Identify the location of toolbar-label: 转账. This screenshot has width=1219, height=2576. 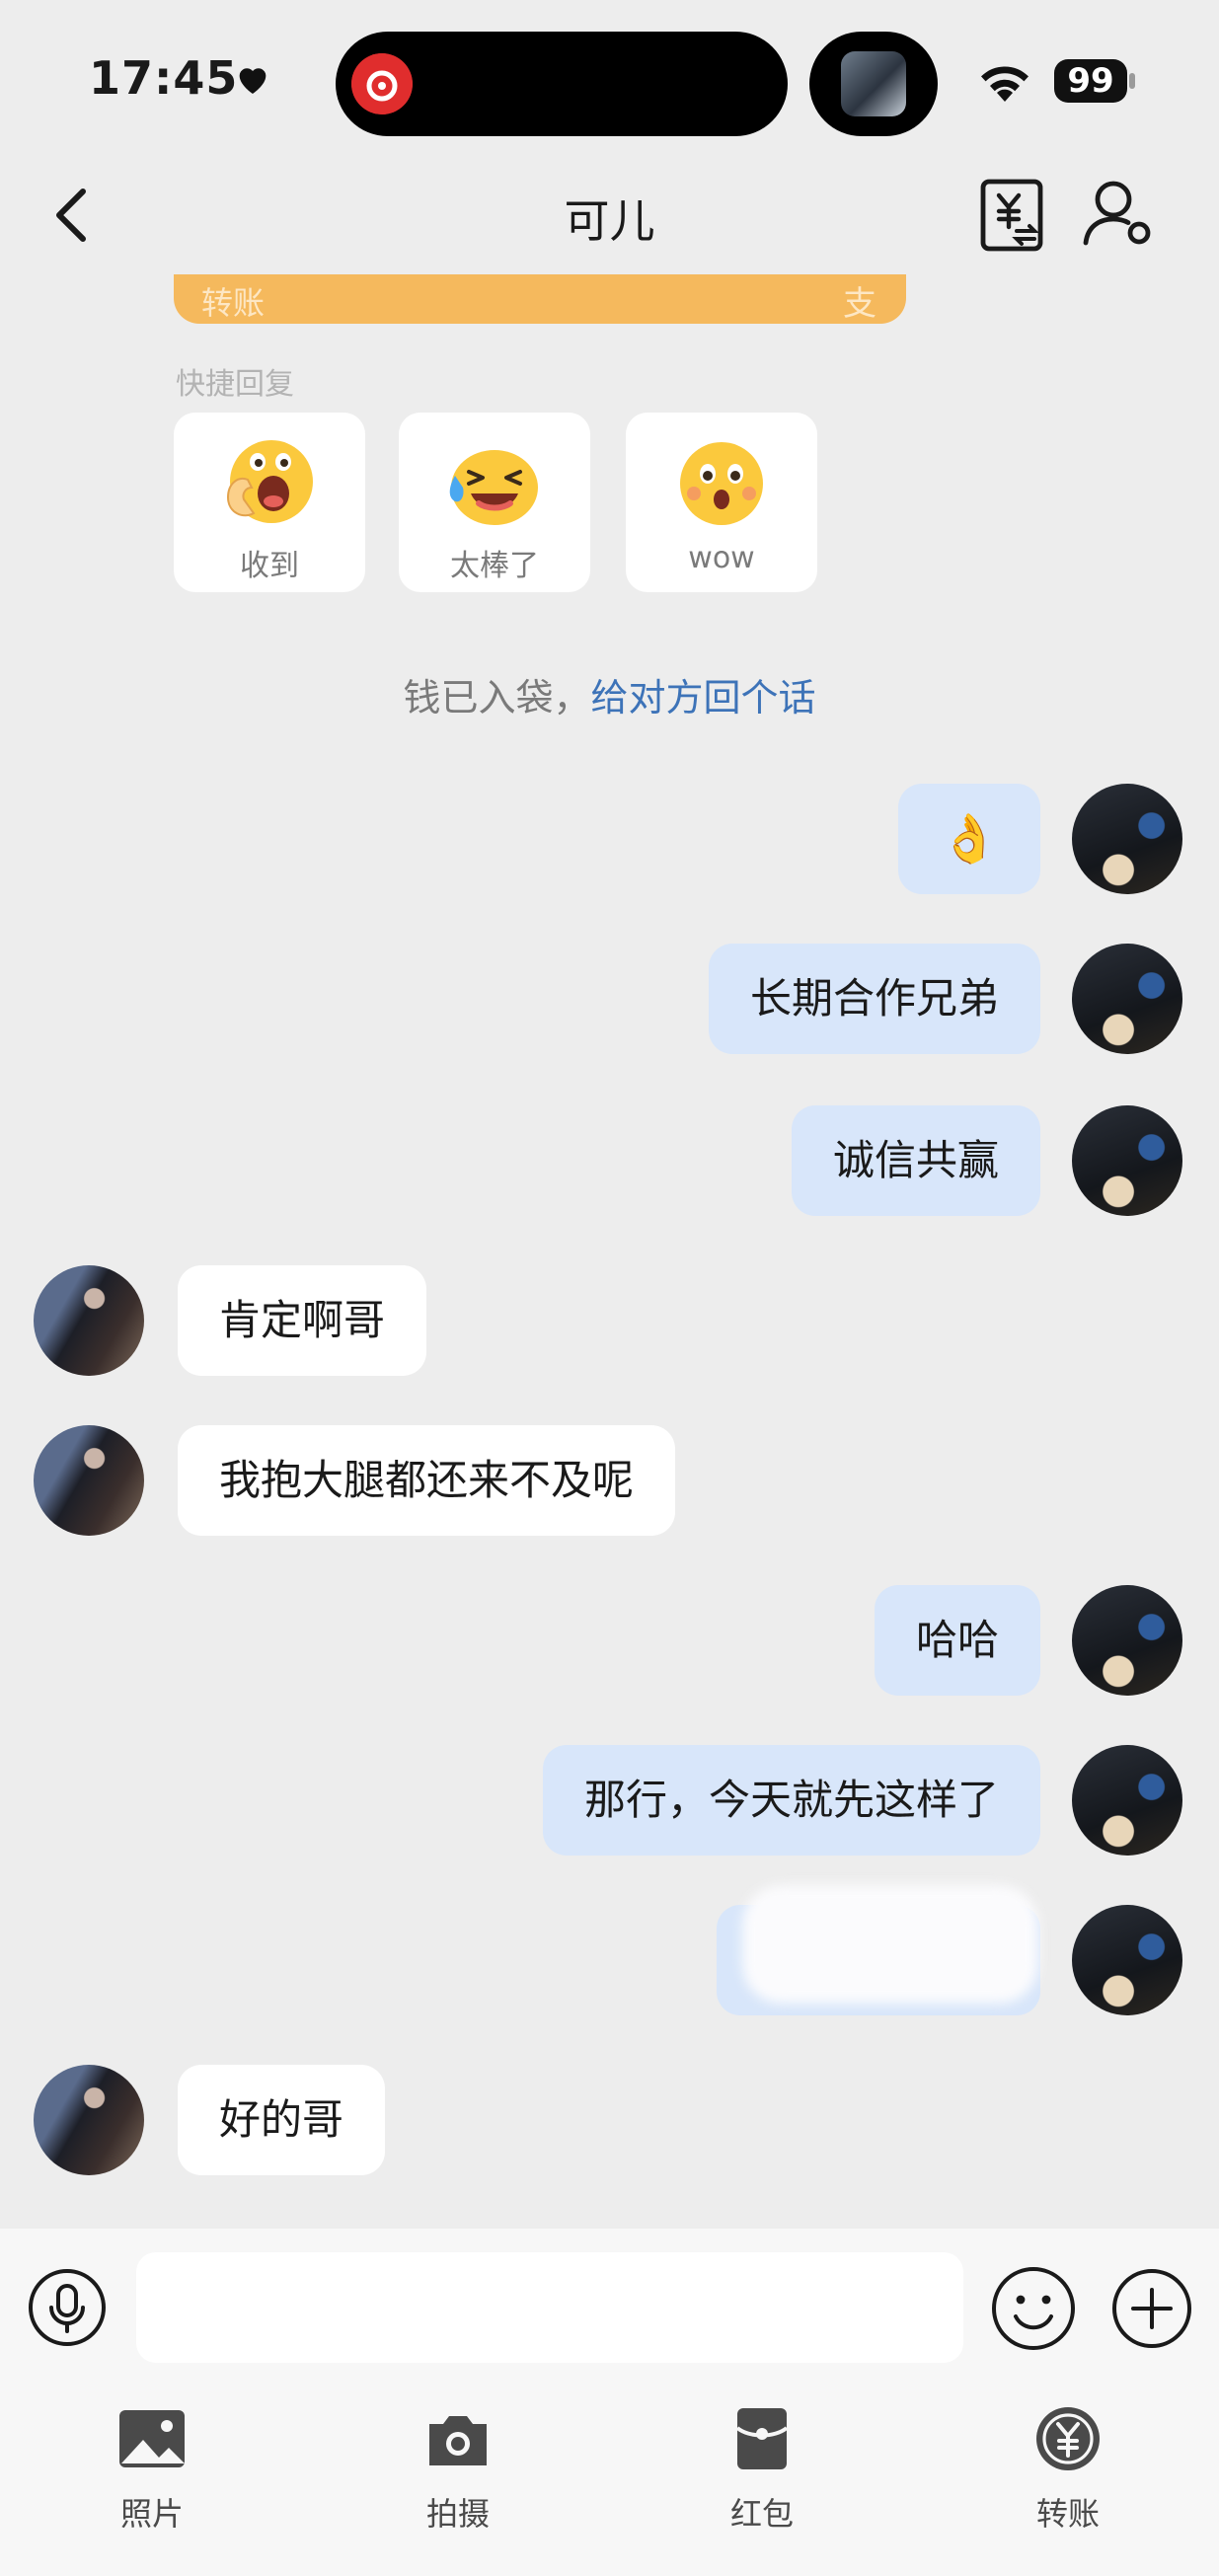
(1067, 2514).